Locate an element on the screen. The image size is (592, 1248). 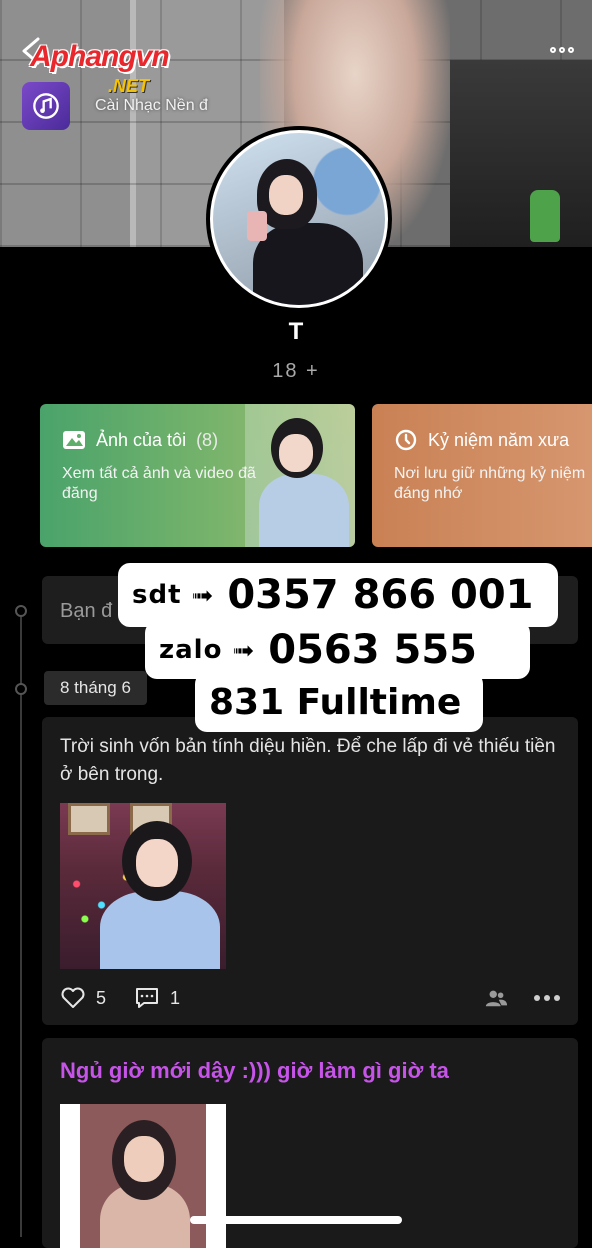
banner-line3: 831 Fulltime is located at coordinates (335, 702).